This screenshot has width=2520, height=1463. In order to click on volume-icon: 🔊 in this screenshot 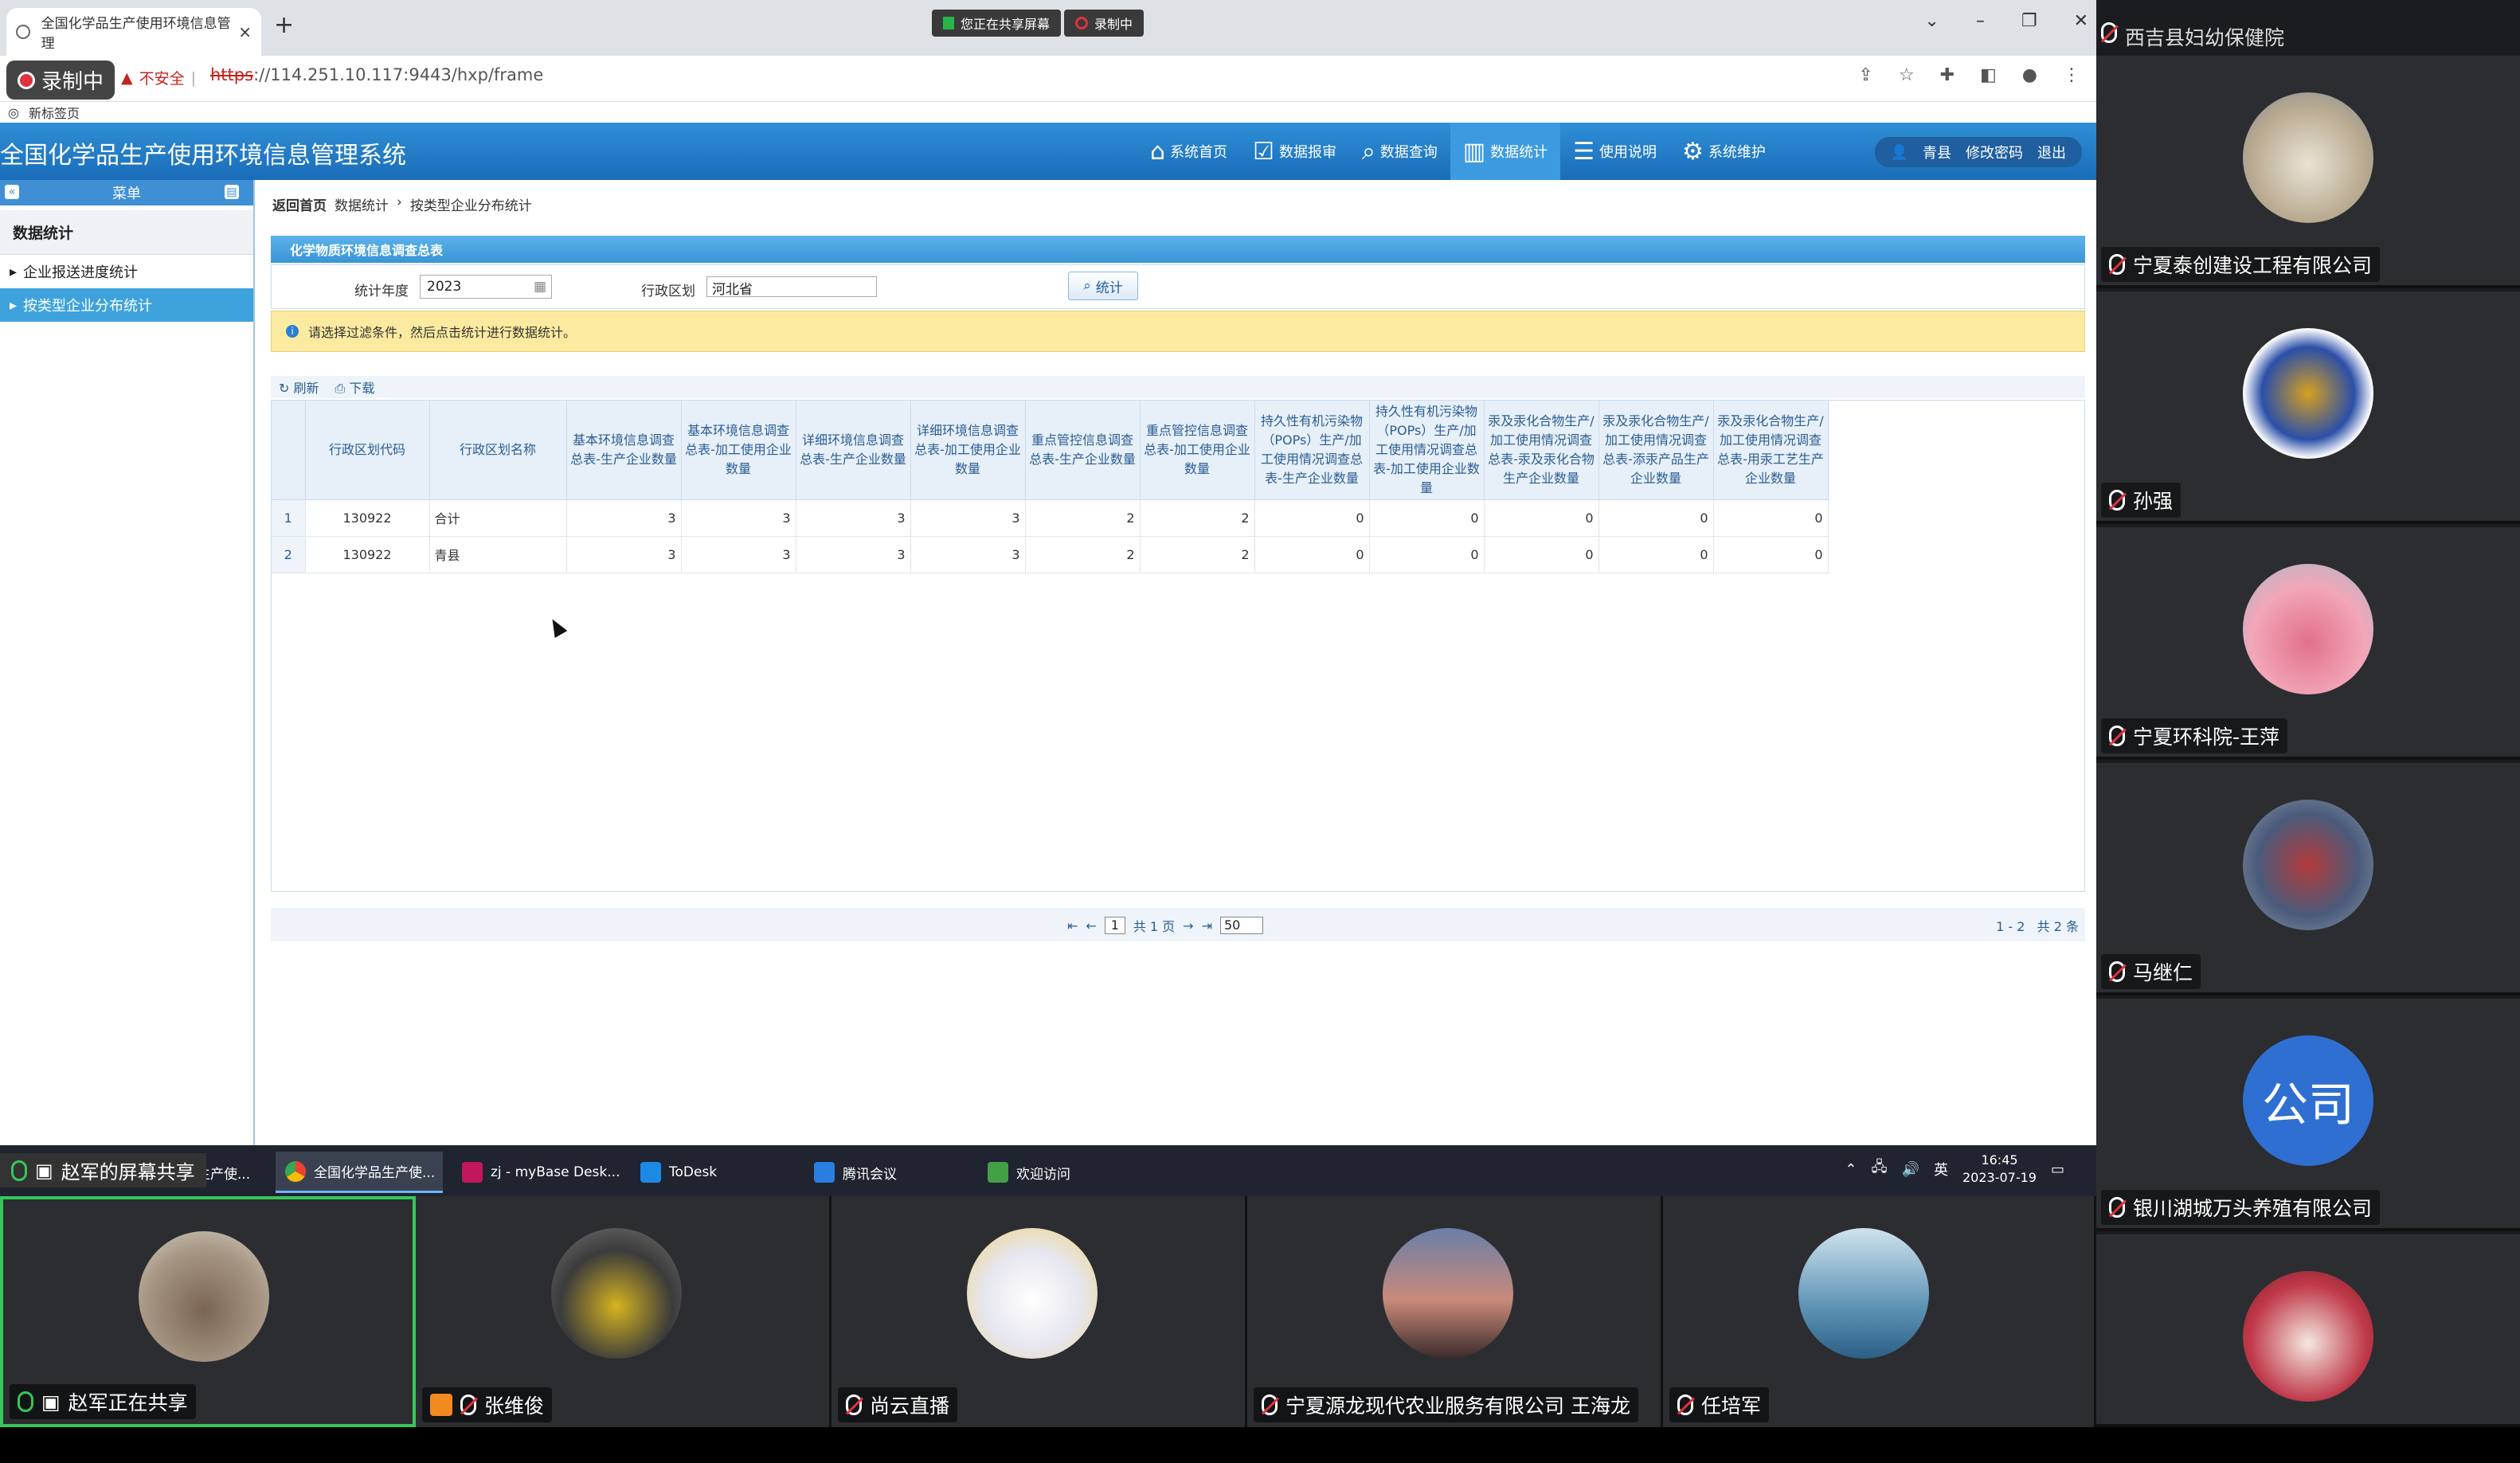, I will do `click(1911, 1169)`.